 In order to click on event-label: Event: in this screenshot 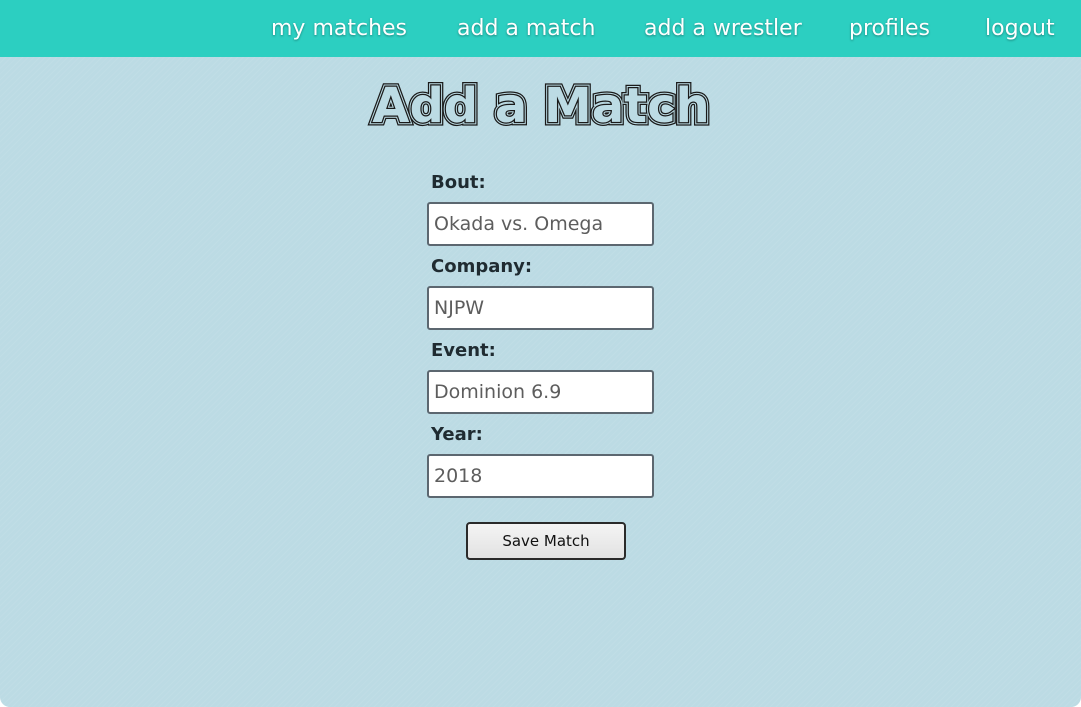, I will do `click(463, 350)`.